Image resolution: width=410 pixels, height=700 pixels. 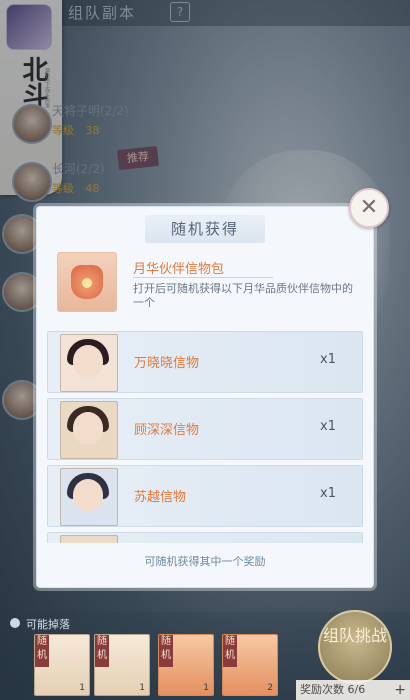 I want to click on package-description: 打开后可随机获得以下月华品质伙伴信物中的一个, so click(x=243, y=295).